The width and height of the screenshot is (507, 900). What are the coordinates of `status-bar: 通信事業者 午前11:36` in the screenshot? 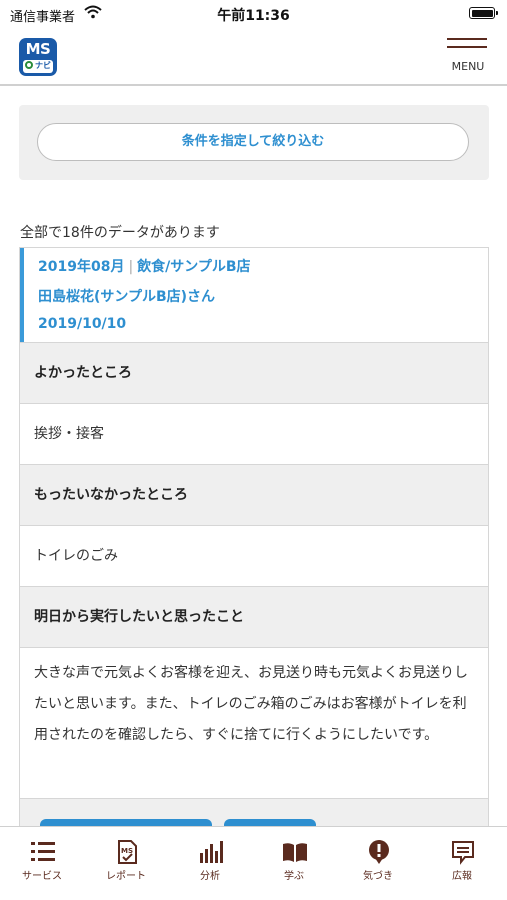 It's located at (253, 14).